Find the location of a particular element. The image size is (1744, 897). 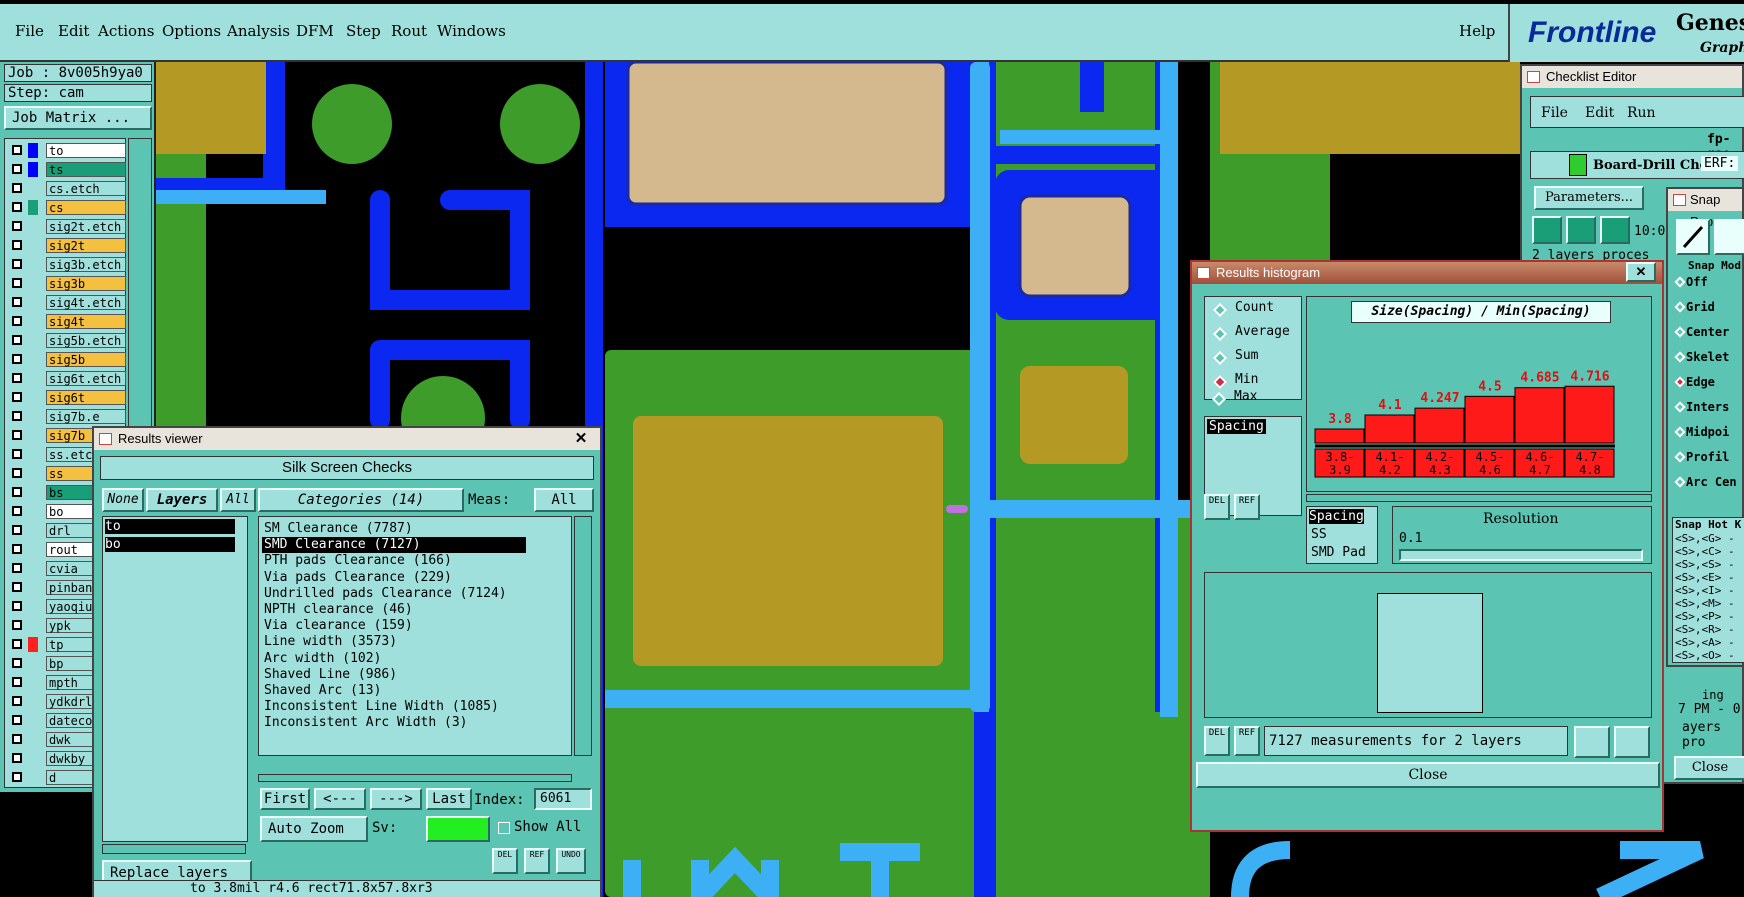

category-item: PTH pads Clearance (166) is located at coordinates (357, 561).